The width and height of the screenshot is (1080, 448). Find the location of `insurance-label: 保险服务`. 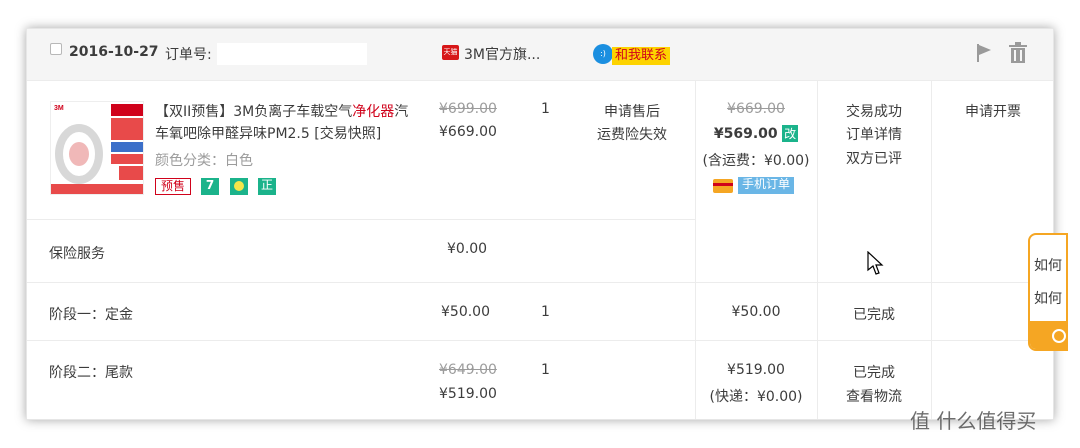

insurance-label: 保险服务 is located at coordinates (77, 254).